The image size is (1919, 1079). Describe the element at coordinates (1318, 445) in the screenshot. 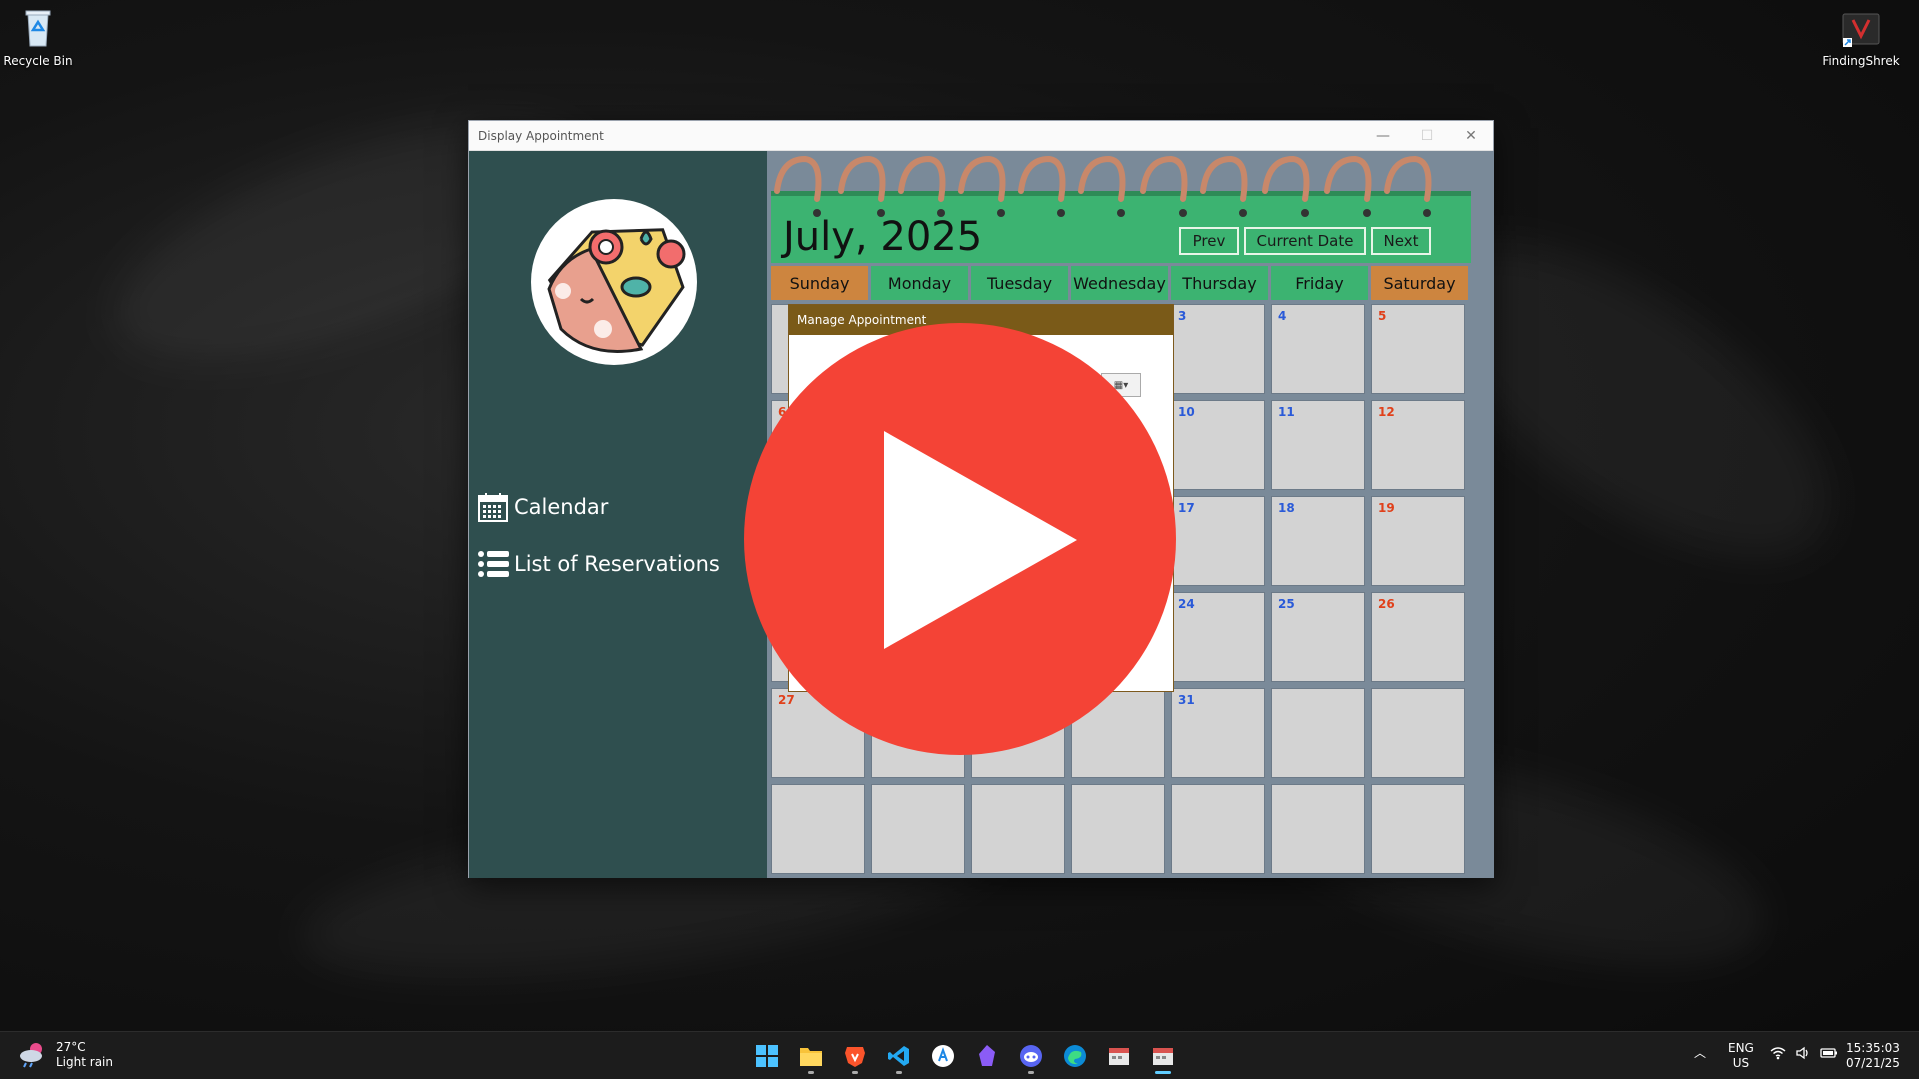

I see `day-cell: 11` at that location.